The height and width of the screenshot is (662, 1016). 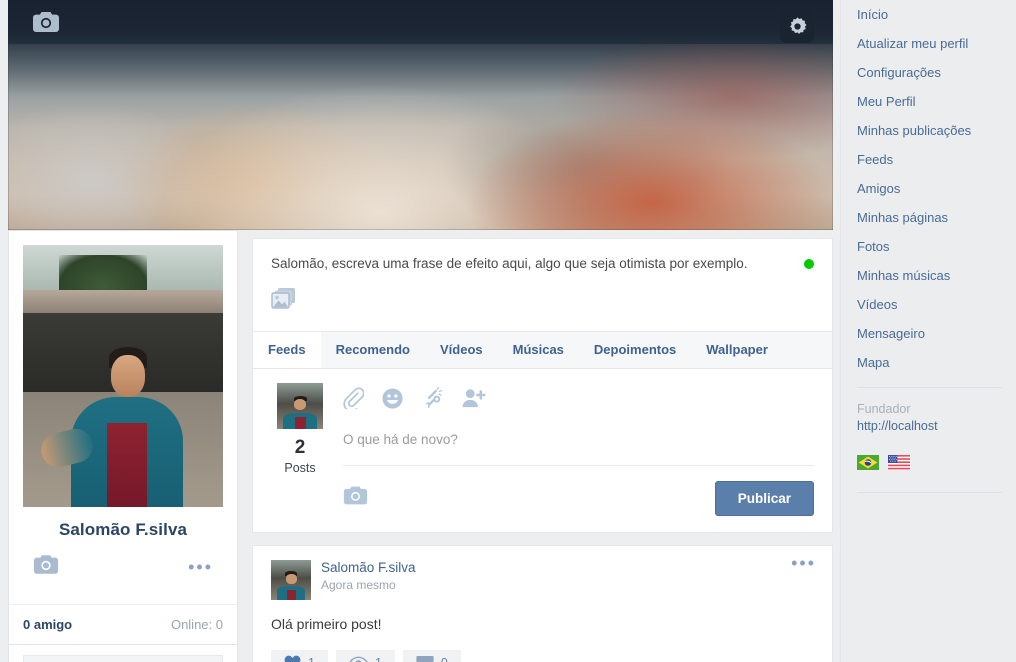 What do you see at coordinates (538, 350) in the screenshot?
I see `tab-musicas: Músicas` at bounding box center [538, 350].